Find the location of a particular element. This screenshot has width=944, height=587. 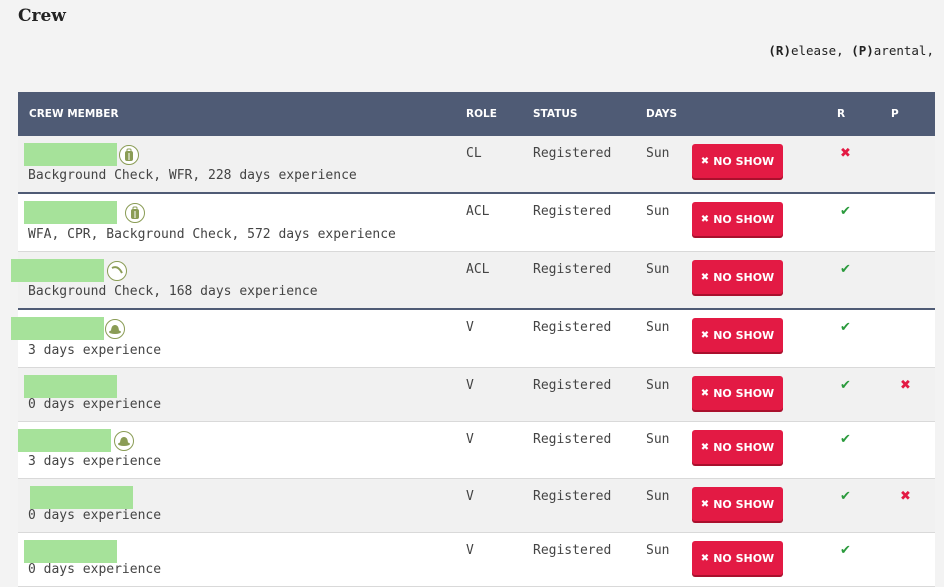

legend-release-key: (R) is located at coordinates (779, 50).